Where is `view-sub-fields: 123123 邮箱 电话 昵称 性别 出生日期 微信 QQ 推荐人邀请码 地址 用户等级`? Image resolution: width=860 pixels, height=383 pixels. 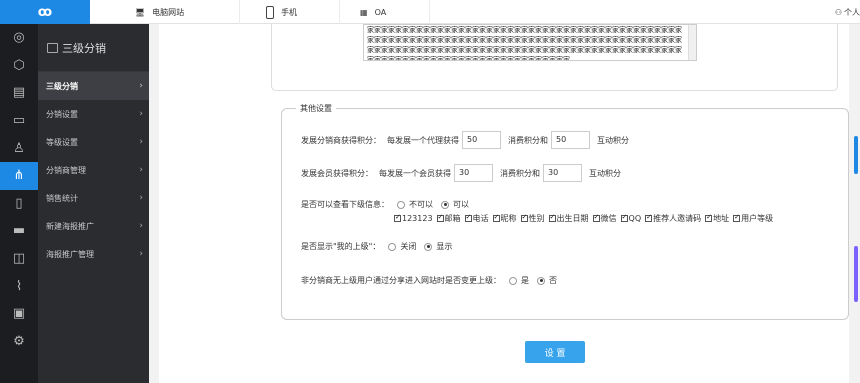 view-sub-fields: 123123 邮箱 电话 昵称 性别 出生日期 微信 QQ 推荐人邀请码 地址 用户等级 is located at coordinates (583, 218).